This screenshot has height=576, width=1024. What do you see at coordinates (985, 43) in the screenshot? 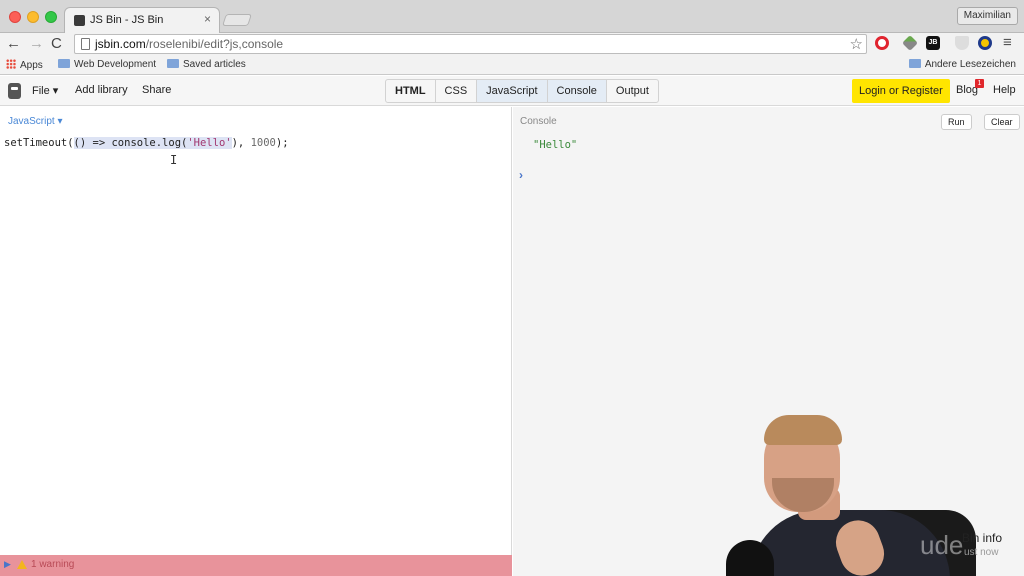
I see `moon-extension-icon` at bounding box center [985, 43].